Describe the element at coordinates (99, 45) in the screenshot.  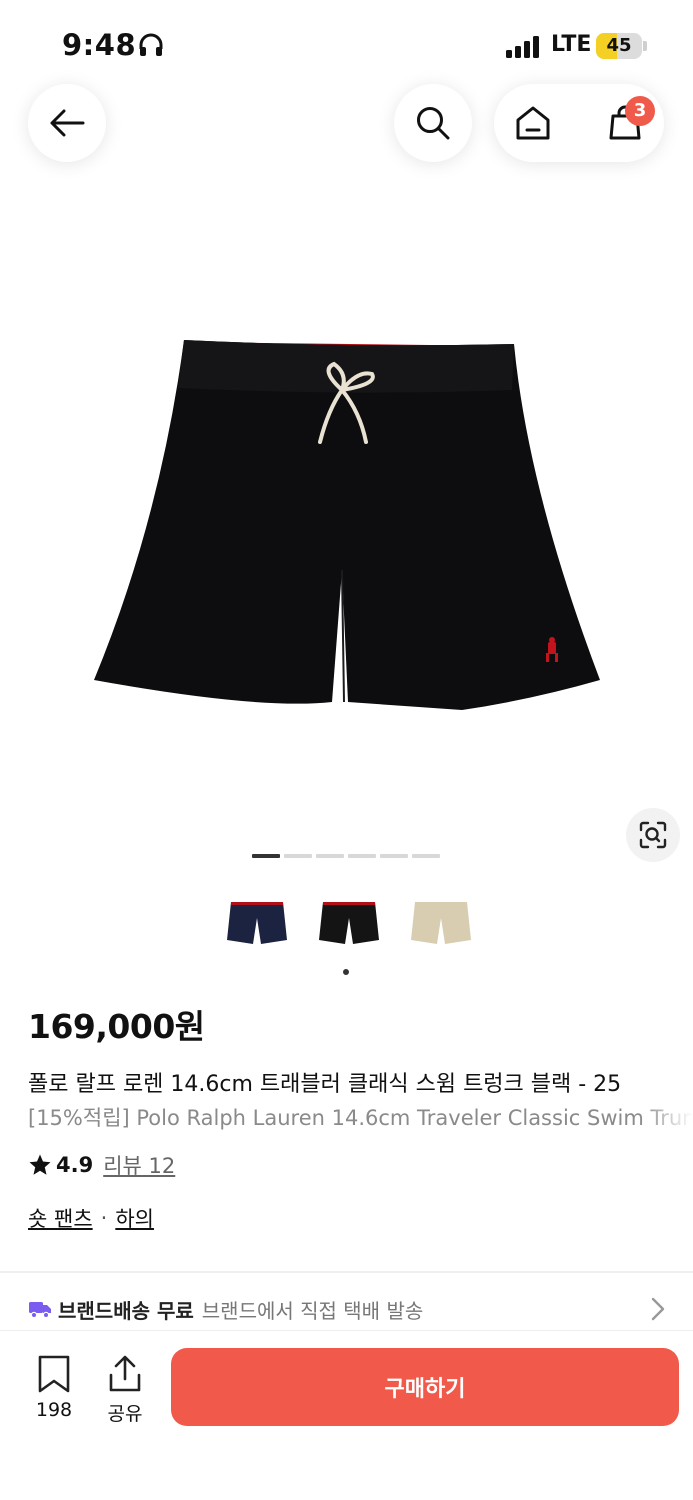
I see `status-time: 9:48` at that location.